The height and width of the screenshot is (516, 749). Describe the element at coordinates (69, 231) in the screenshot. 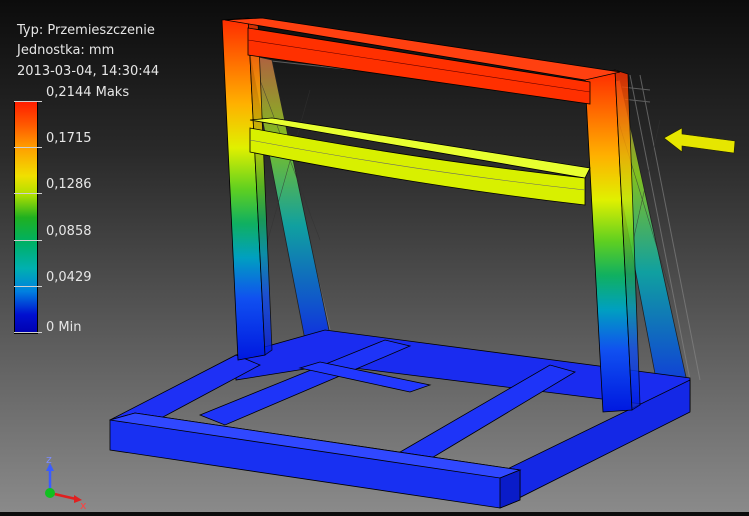

I see `legend-label: 0,0858` at that location.